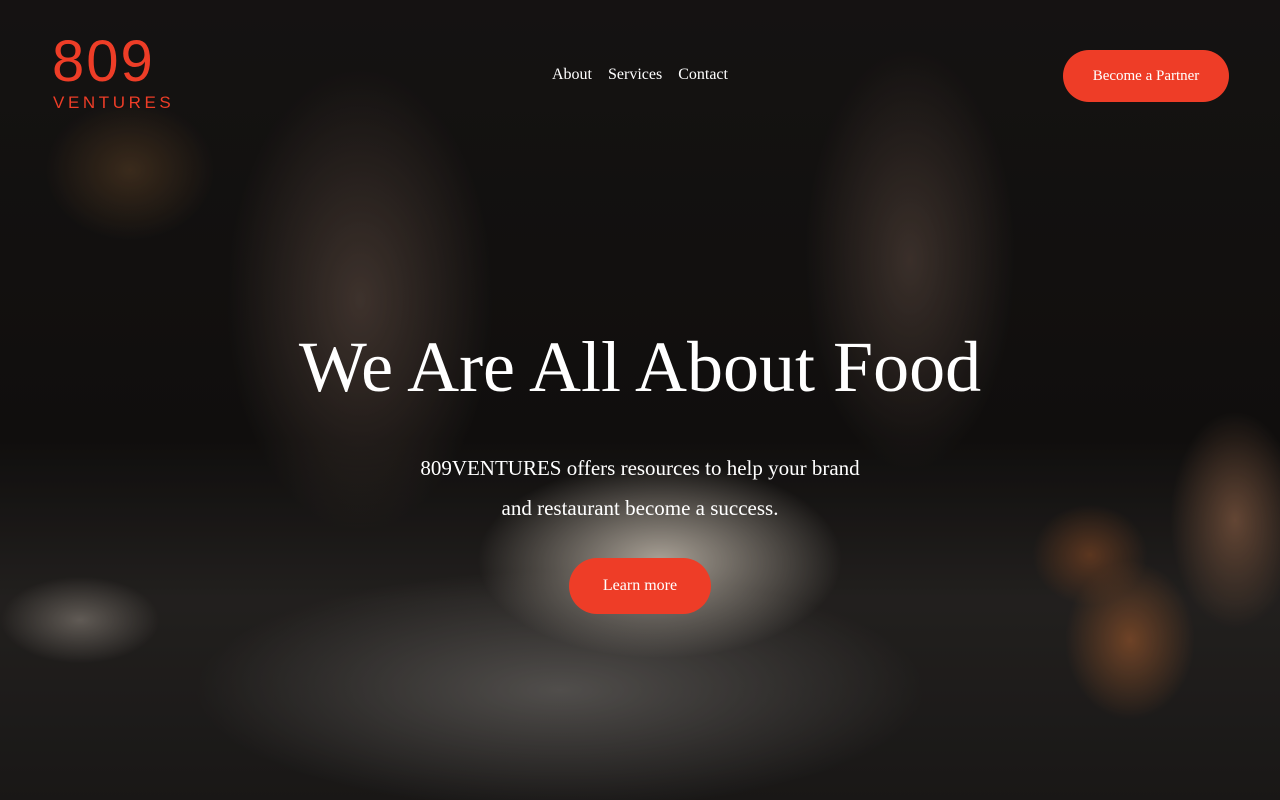 This screenshot has height=800, width=1280. What do you see at coordinates (114, 102) in the screenshot?
I see `logo-wordmark: VENTURES` at bounding box center [114, 102].